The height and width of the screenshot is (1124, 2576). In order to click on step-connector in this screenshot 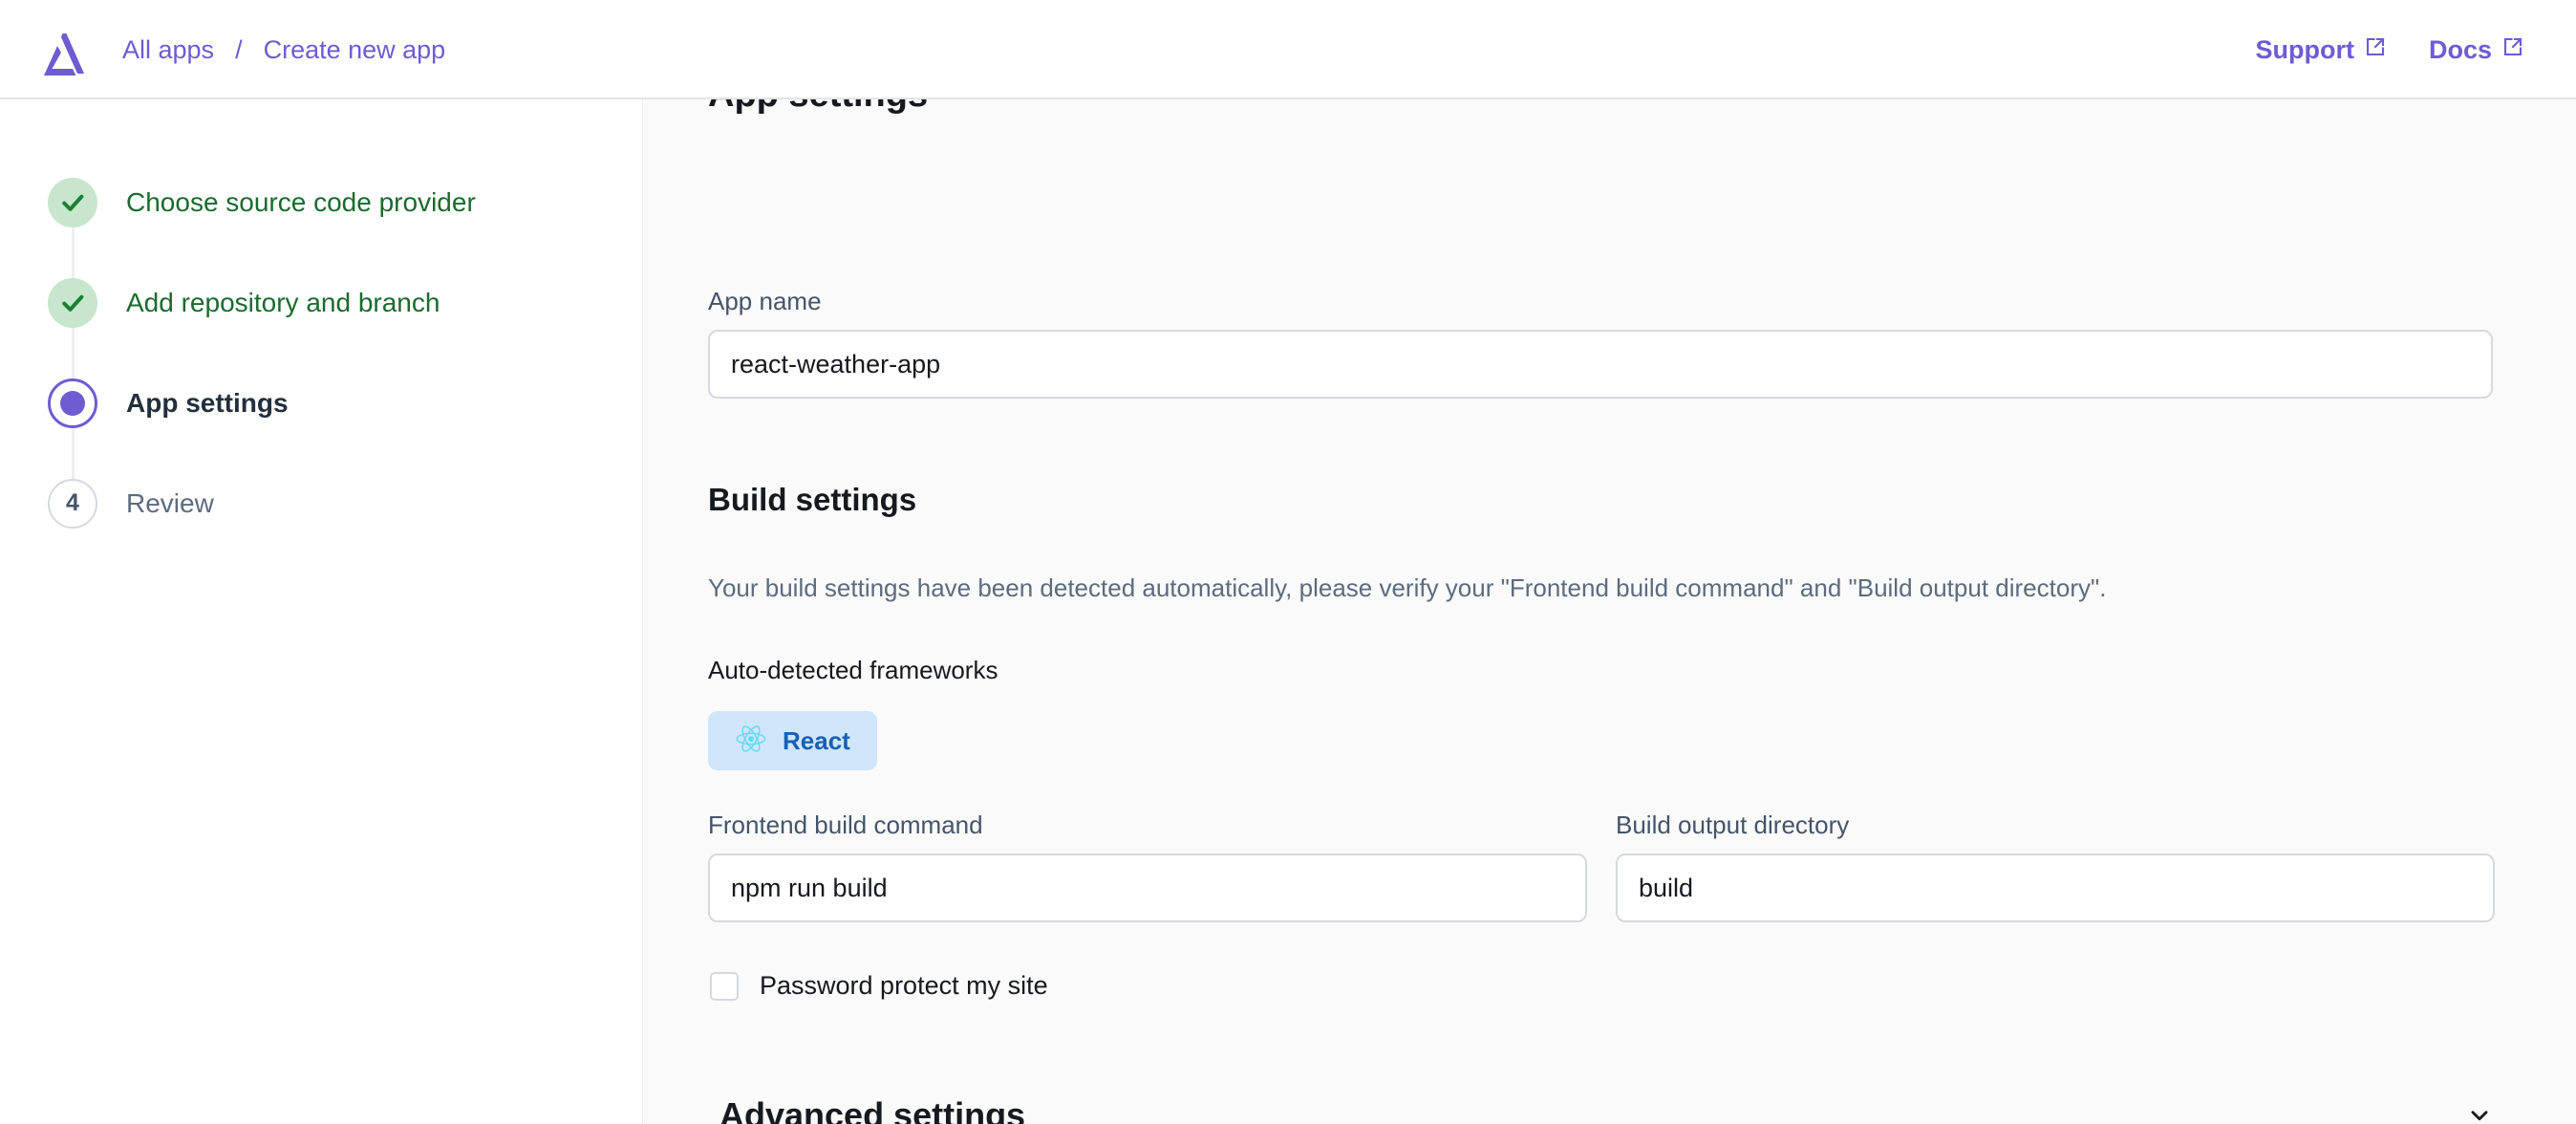, I will do `click(73, 466)`.